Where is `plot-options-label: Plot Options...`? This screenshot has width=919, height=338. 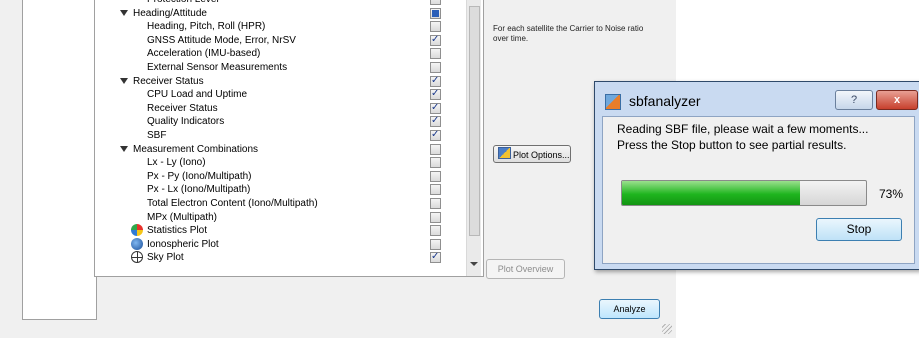 plot-options-label: Plot Options... is located at coordinates (541, 155).